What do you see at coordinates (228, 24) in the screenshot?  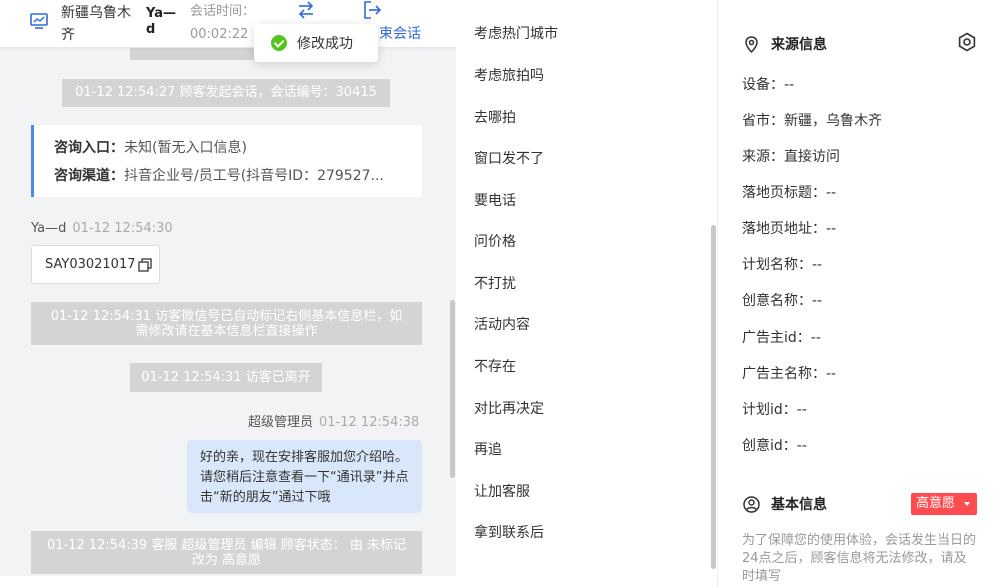 I see `chat-header: 新疆乌鲁木齐 Ya—d 会话时间： 00:02:22 束会话` at bounding box center [228, 24].